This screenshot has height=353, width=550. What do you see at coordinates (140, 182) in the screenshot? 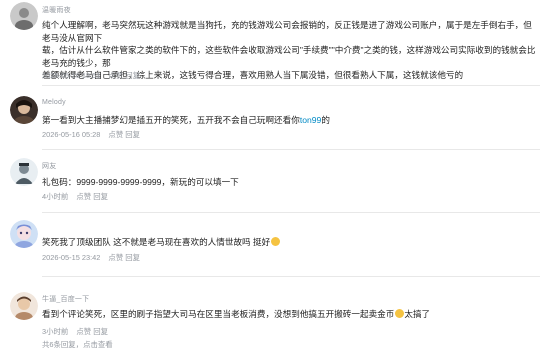
I see `comment-text: 礼包码：9999-9999-9999-9999，新玩的可以填一下` at bounding box center [140, 182].